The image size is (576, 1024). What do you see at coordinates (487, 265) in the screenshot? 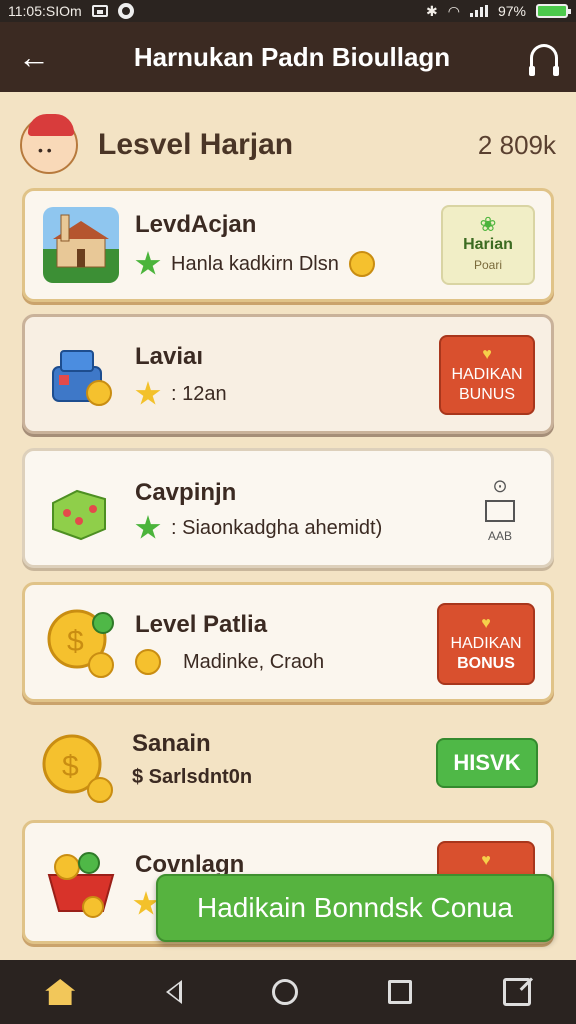
I see `action-sublabel: Poari` at bounding box center [487, 265].